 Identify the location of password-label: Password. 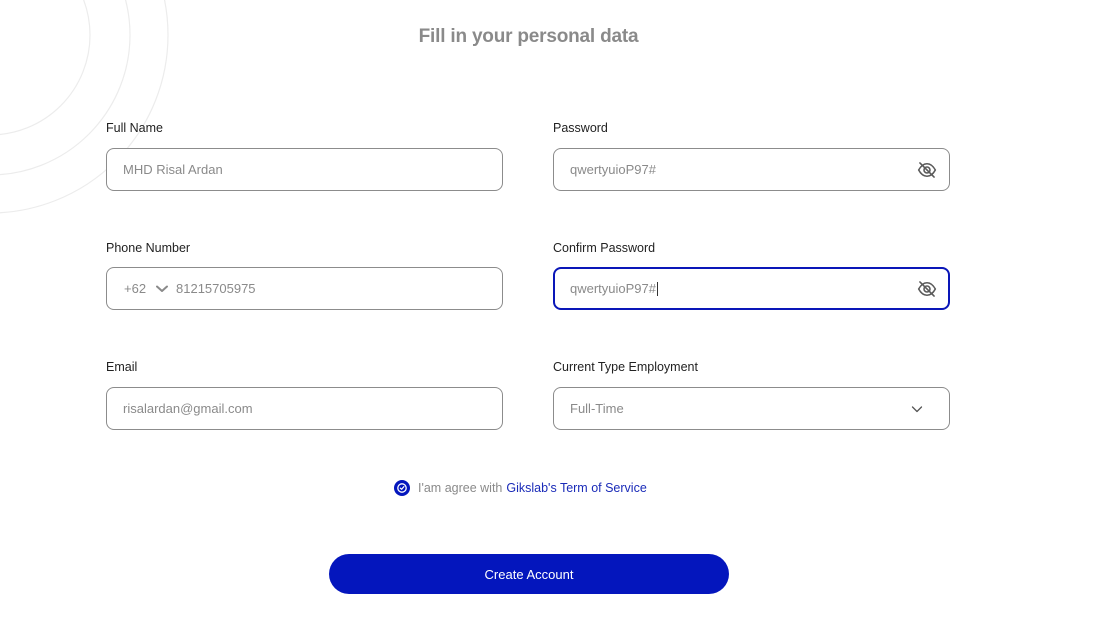
(580, 128).